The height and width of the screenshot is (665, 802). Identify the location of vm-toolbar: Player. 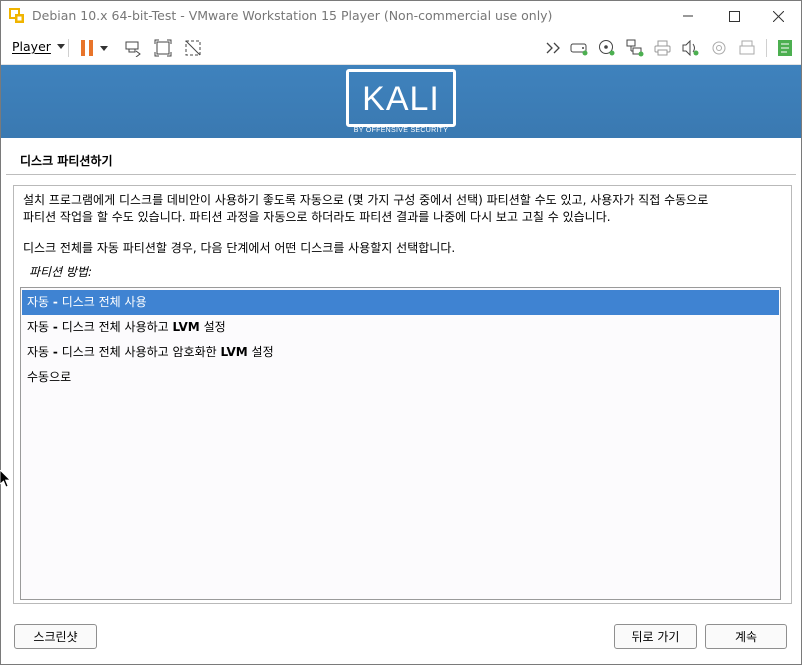
(401, 48).